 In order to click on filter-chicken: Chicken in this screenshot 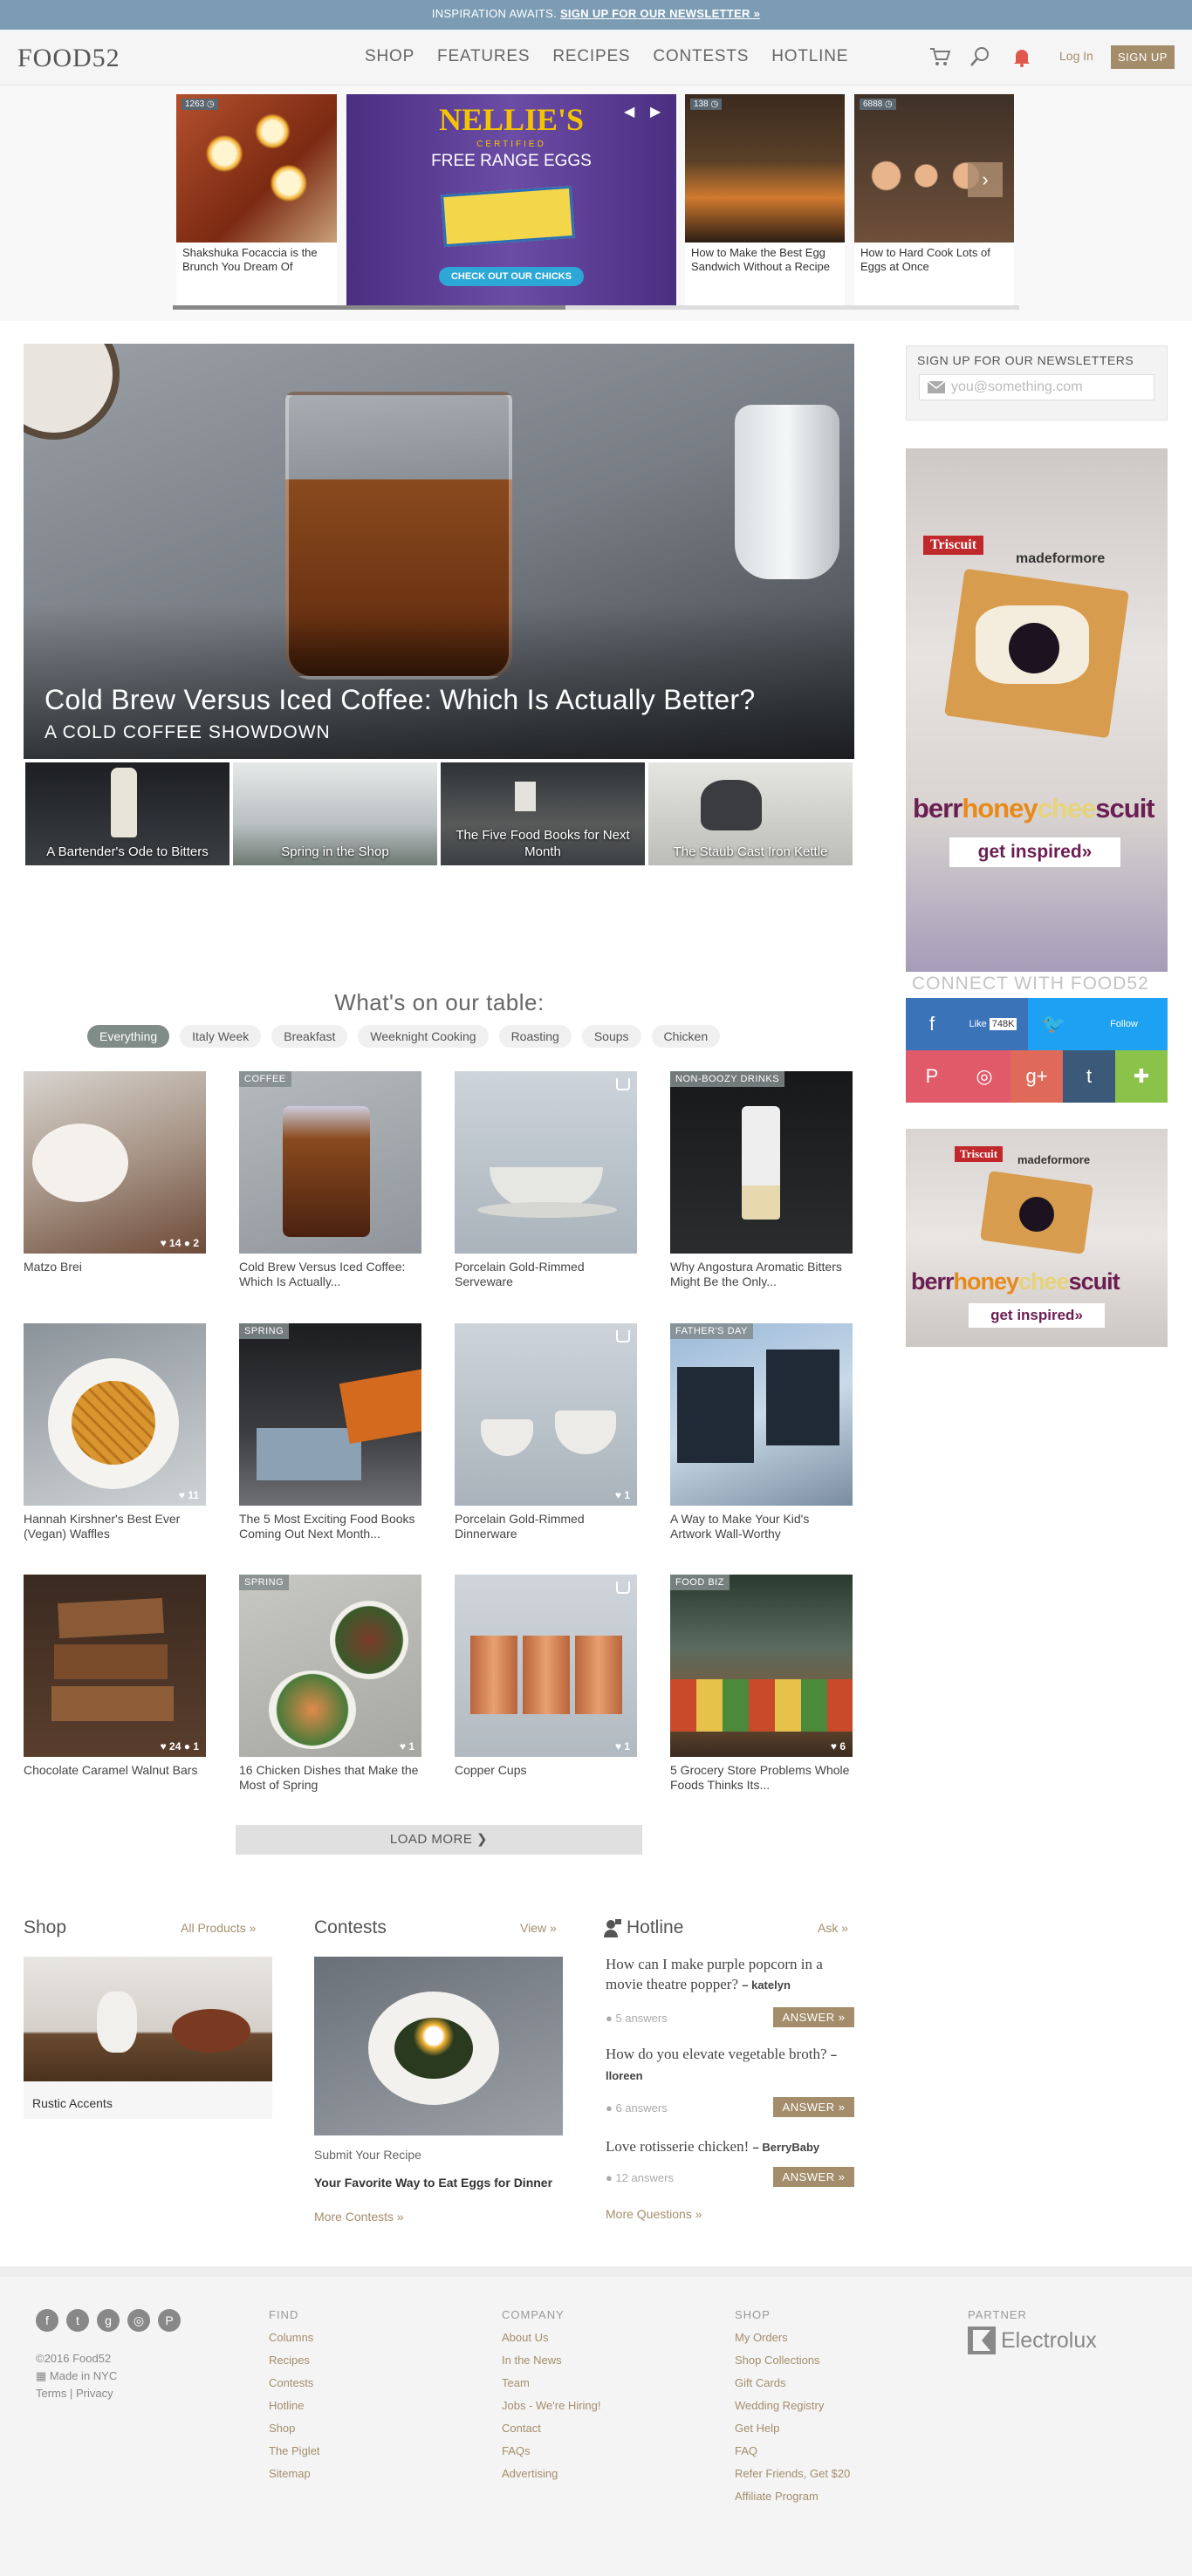, I will do `click(686, 1036)`.